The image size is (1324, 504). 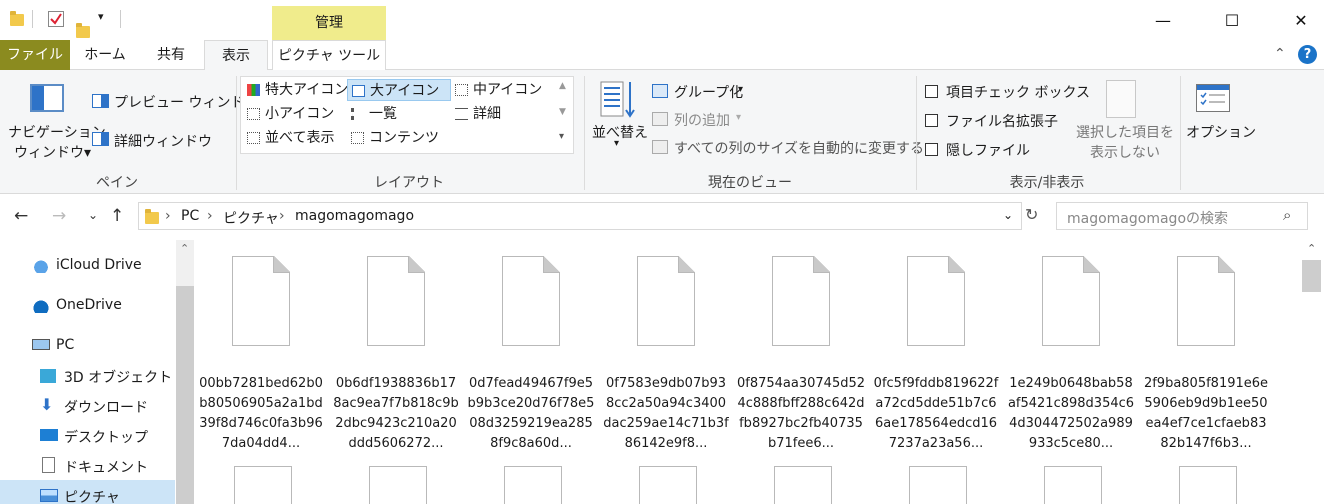 I want to click on nav-item-desktop: デスクトップ, so click(x=87, y=435).